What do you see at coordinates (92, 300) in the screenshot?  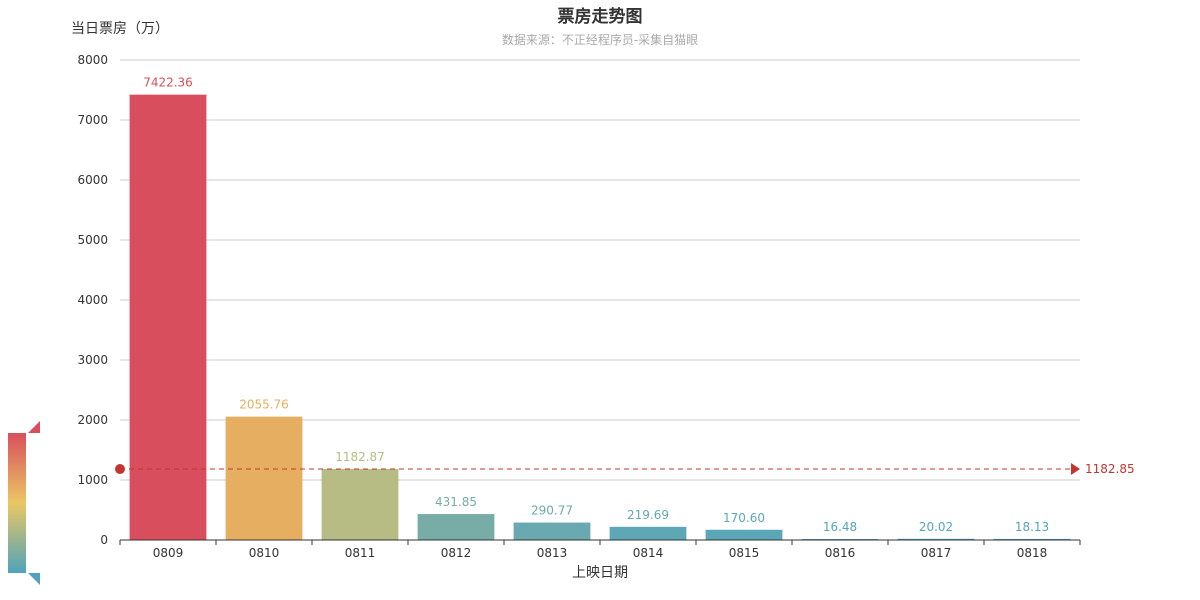 I see `y-tick-label: 4000` at bounding box center [92, 300].